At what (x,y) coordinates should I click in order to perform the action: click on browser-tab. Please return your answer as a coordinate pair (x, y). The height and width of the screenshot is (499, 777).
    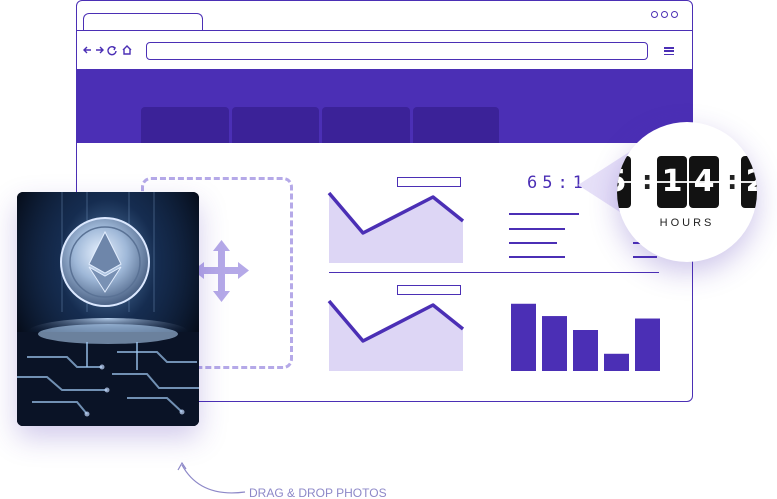
    Looking at the image, I should click on (143, 22).